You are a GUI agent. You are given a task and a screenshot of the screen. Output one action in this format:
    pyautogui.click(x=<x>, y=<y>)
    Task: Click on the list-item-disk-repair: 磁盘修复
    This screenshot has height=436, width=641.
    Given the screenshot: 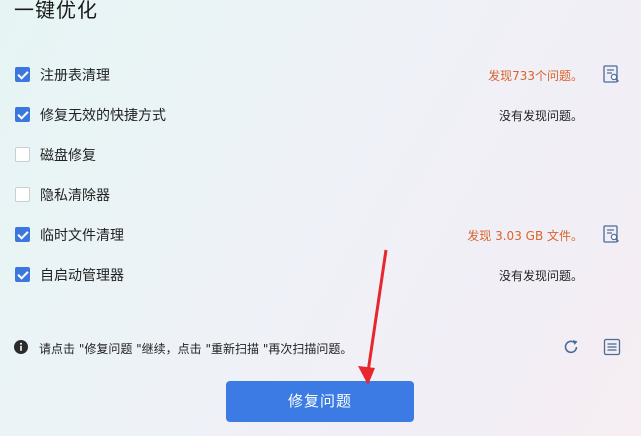 What is the action you would take?
    pyautogui.click(x=320, y=155)
    